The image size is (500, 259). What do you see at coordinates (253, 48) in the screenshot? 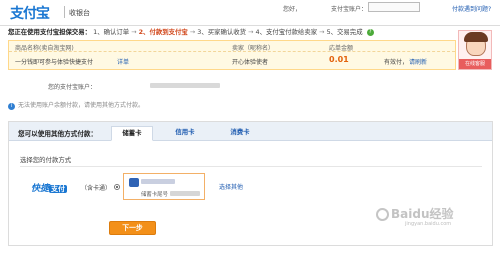
I see `col-seller: 卖家（昵称名）` at bounding box center [253, 48].